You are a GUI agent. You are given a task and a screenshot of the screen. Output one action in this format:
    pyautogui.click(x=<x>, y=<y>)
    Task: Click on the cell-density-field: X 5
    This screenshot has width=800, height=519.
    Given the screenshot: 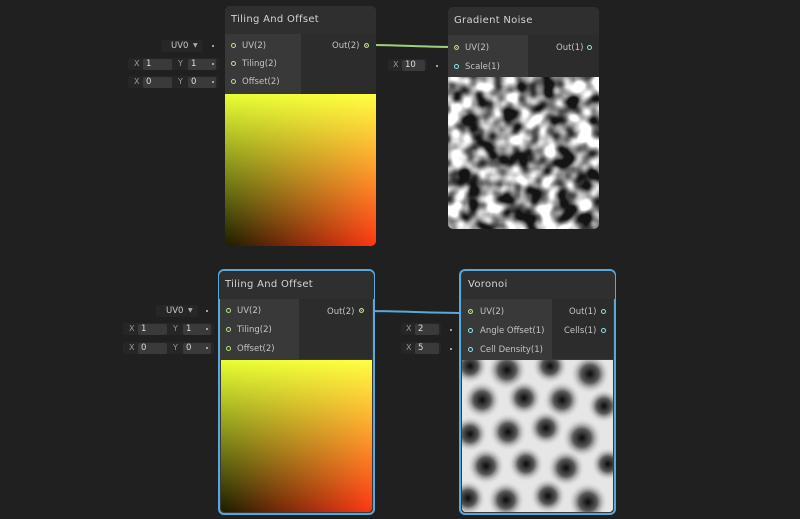 What is the action you would take?
    pyautogui.click(x=421, y=348)
    